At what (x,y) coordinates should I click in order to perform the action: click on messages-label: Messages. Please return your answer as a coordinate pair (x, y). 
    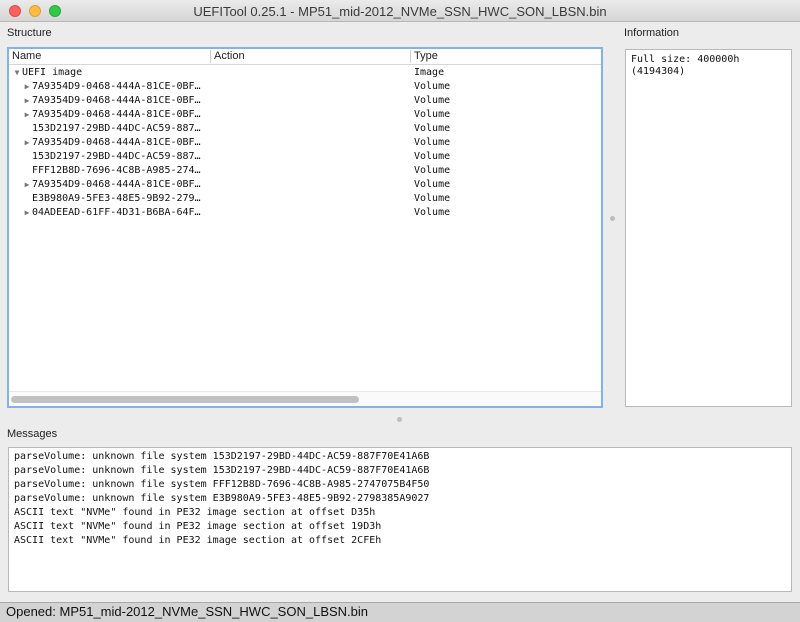
    Looking at the image, I should click on (32, 434).